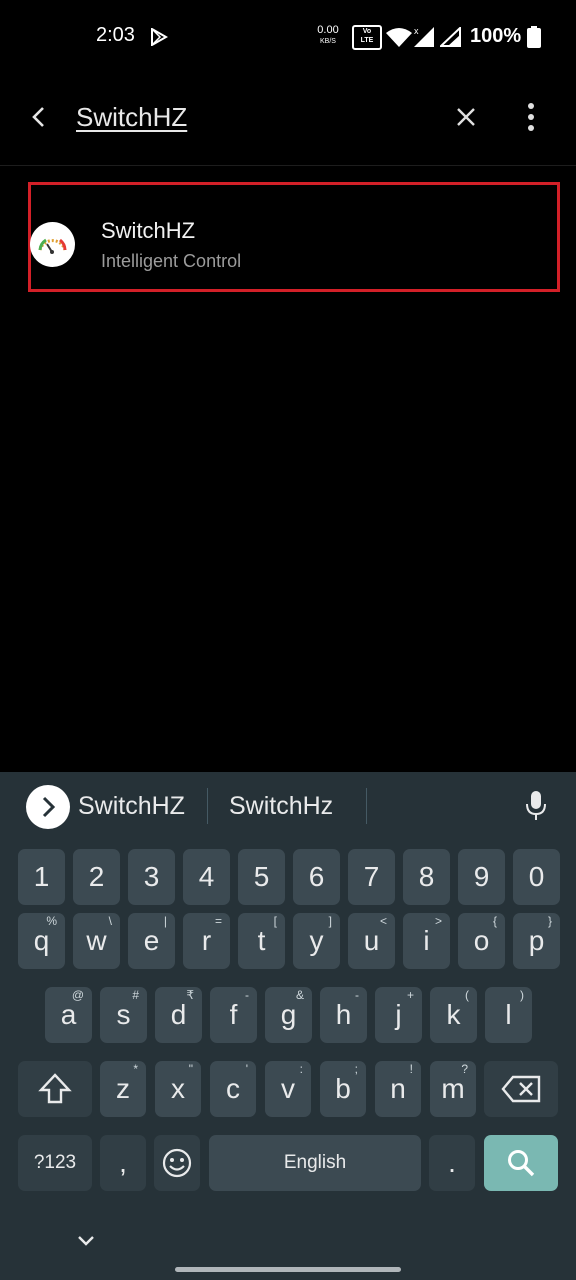 The image size is (576, 1280). What do you see at coordinates (110, 921) in the screenshot?
I see `key-hint: \` at bounding box center [110, 921].